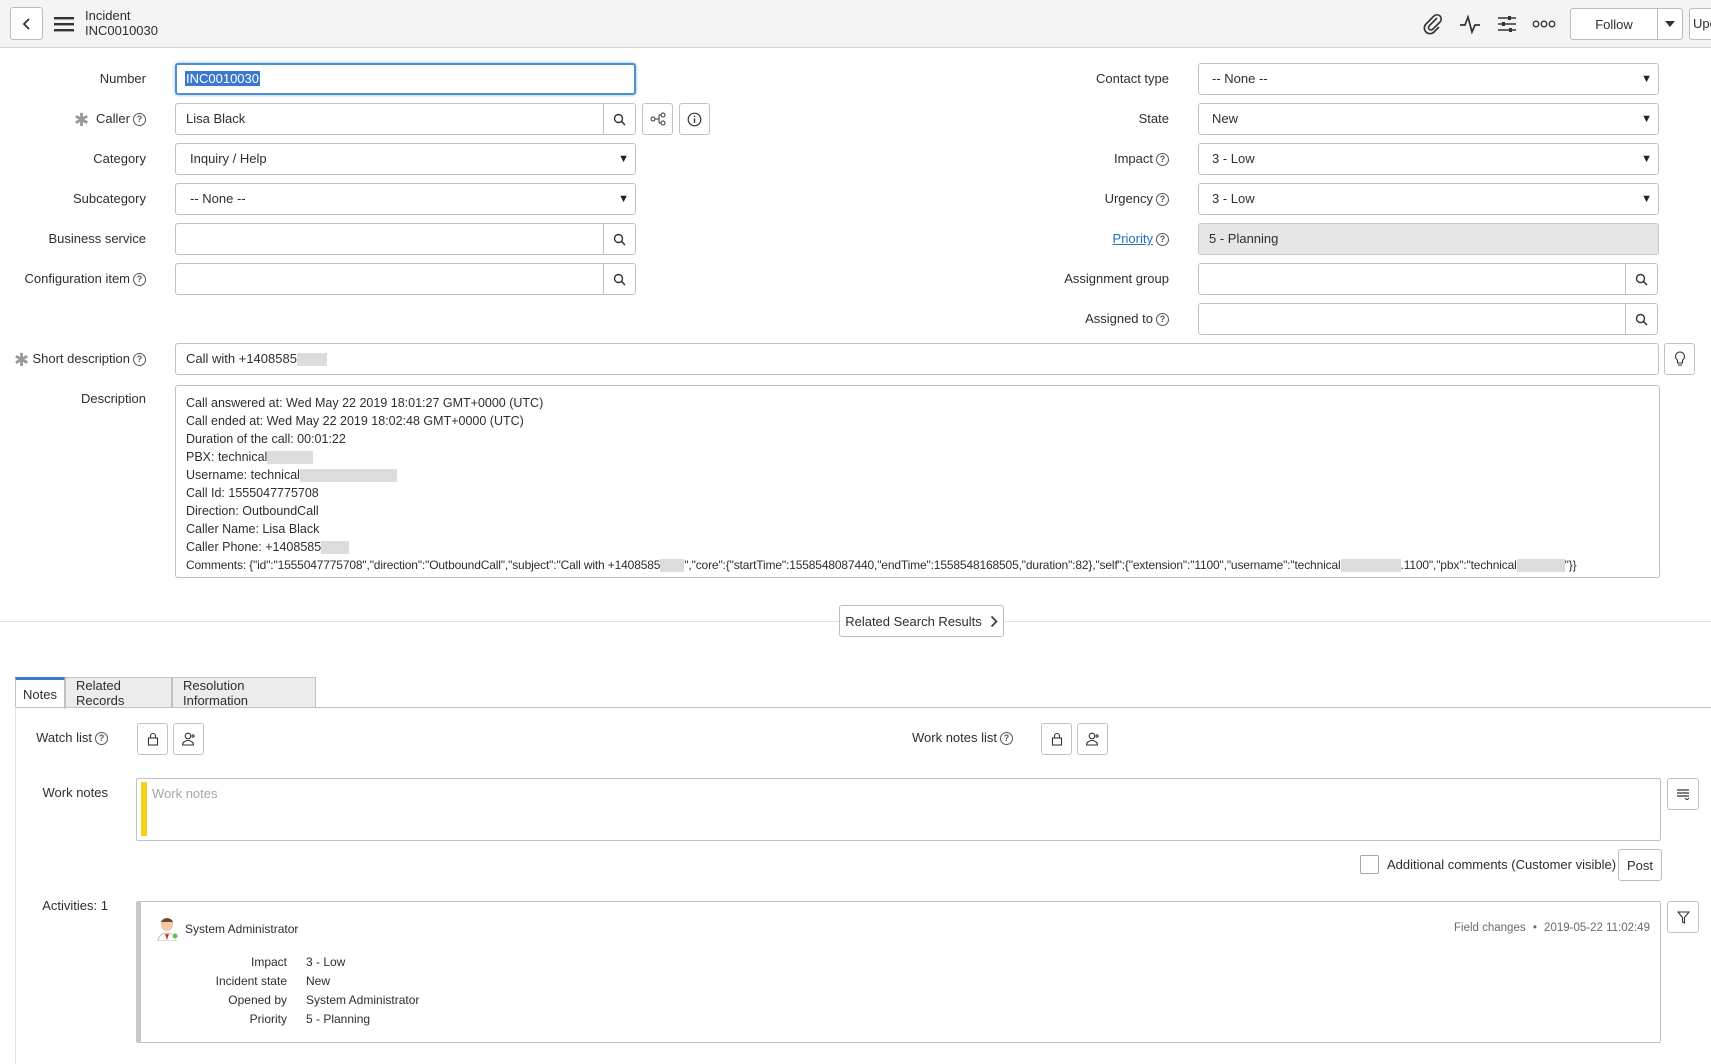 The image size is (1711, 1064). I want to click on watch-list-unlock-button, so click(152, 739).